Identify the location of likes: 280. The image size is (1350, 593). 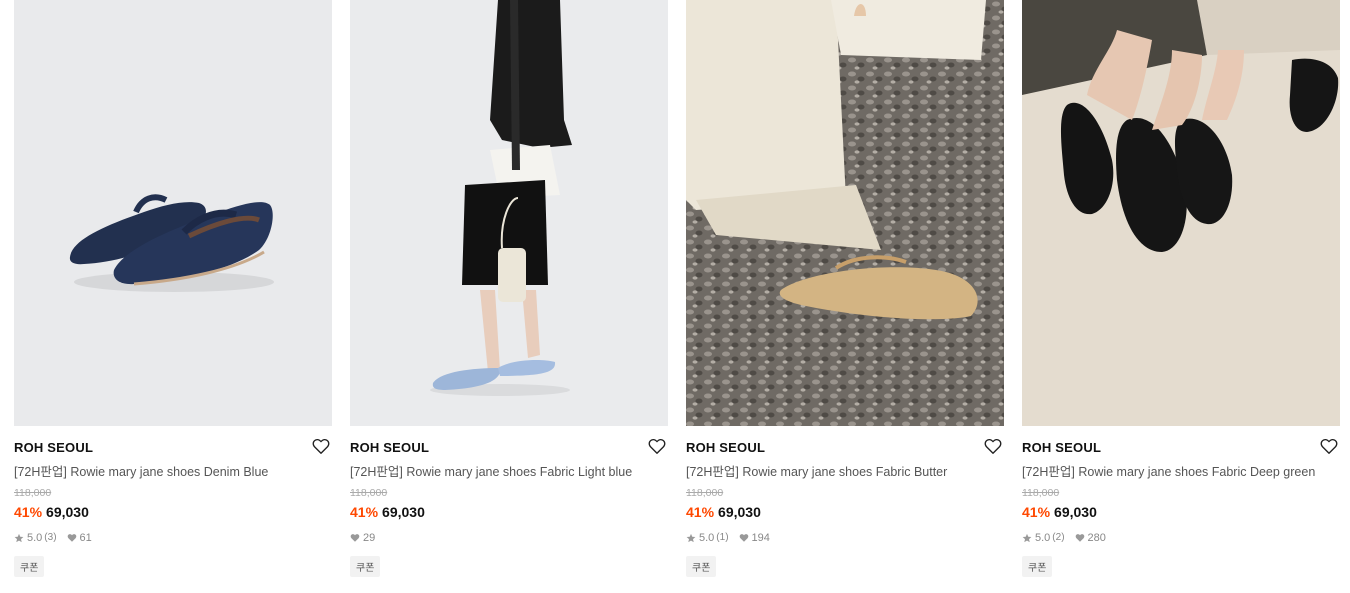
(1090, 538).